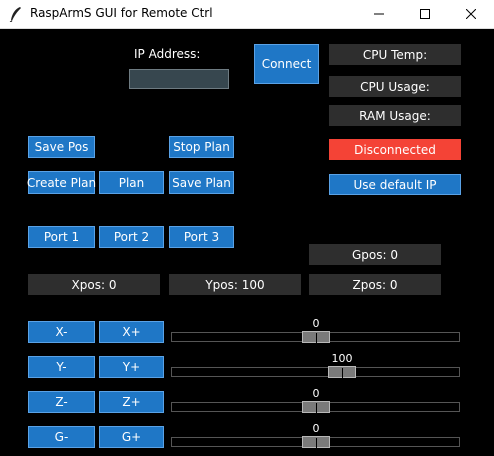 The width and height of the screenshot is (494, 456). What do you see at coordinates (61, 332) in the screenshot?
I see `x-minus-button: X-` at bounding box center [61, 332].